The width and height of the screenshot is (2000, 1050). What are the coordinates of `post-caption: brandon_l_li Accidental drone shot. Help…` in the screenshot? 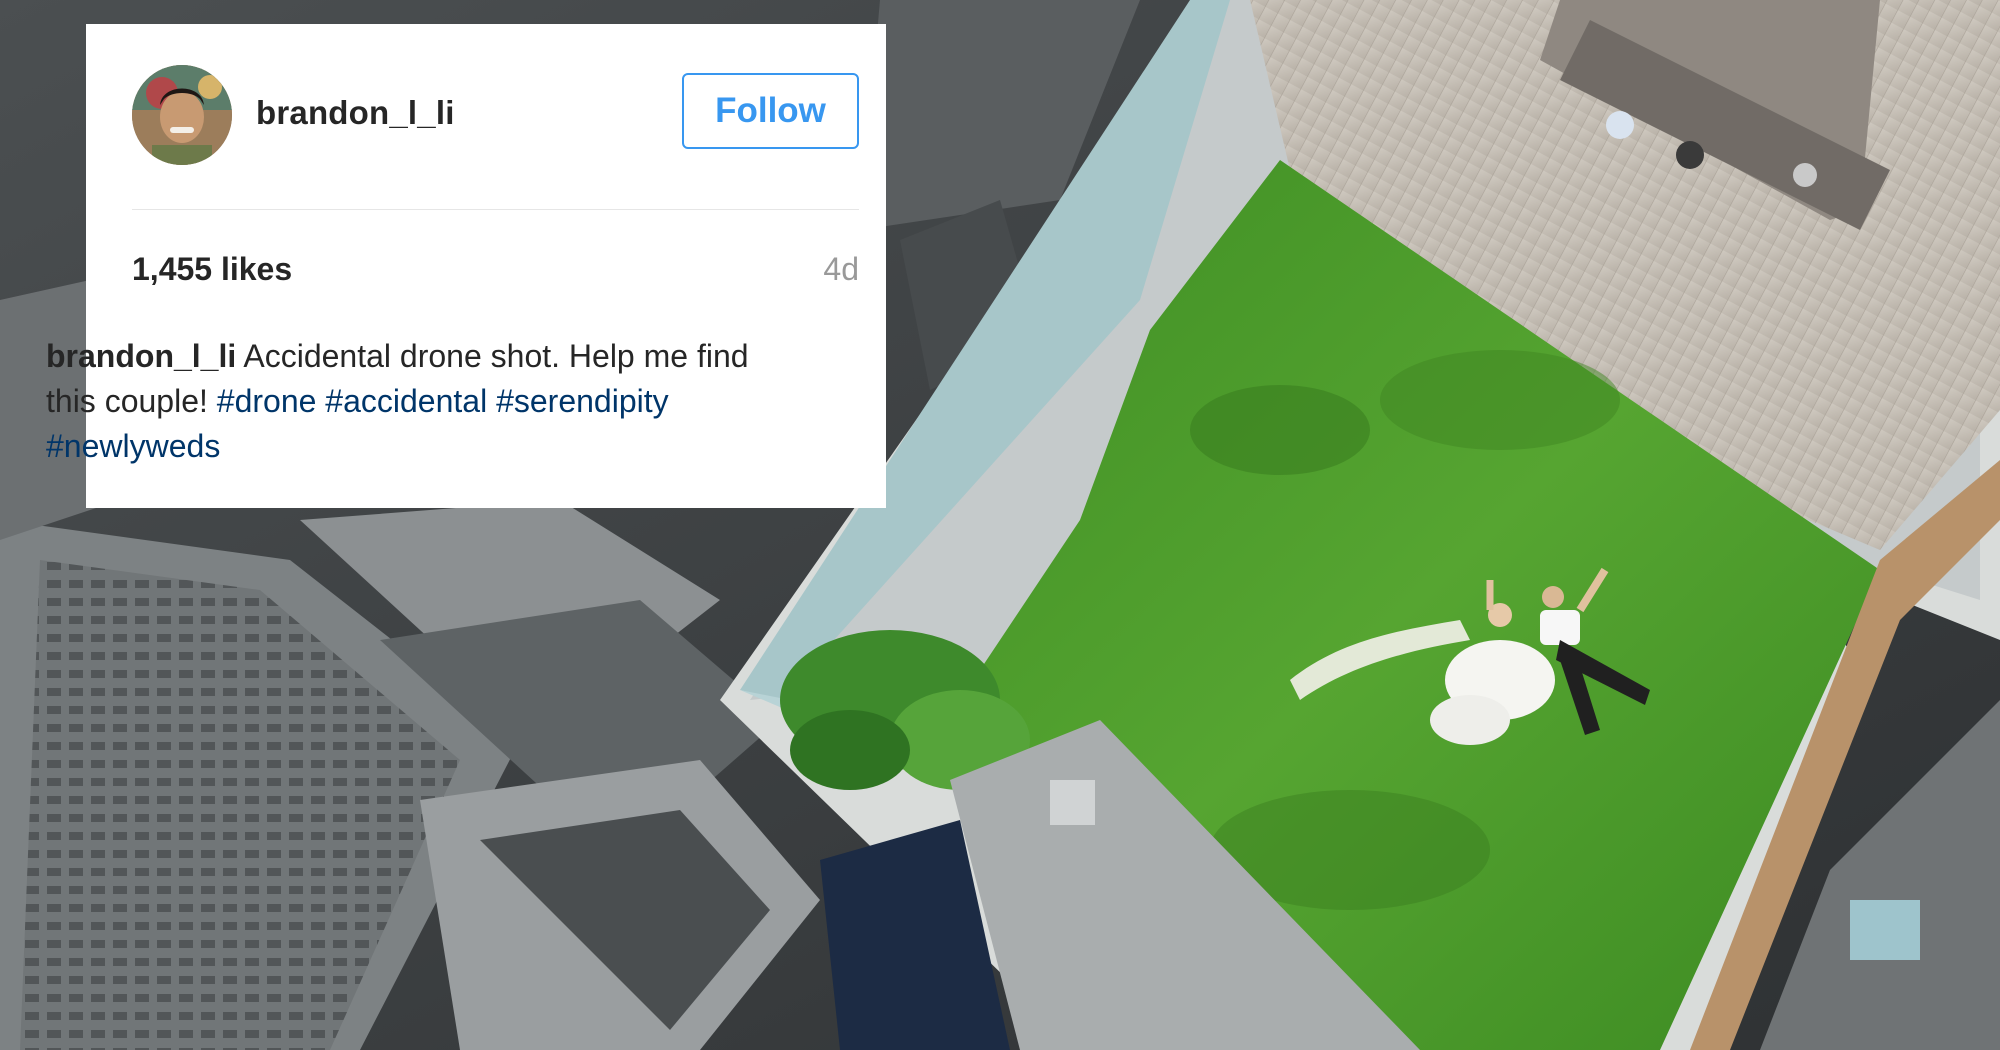 It's located at (409, 401).